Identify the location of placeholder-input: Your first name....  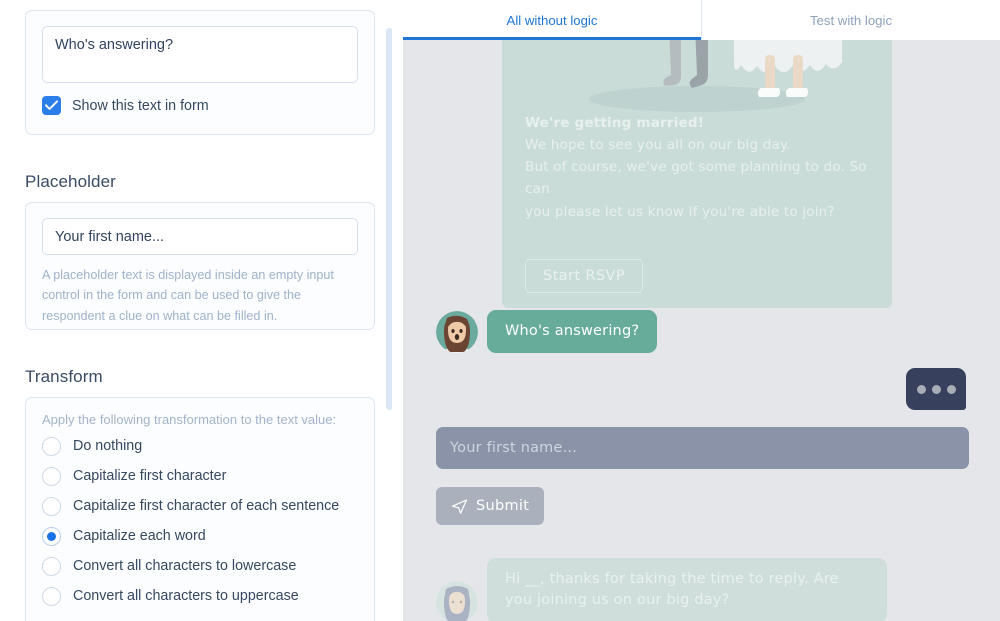
(200, 236).